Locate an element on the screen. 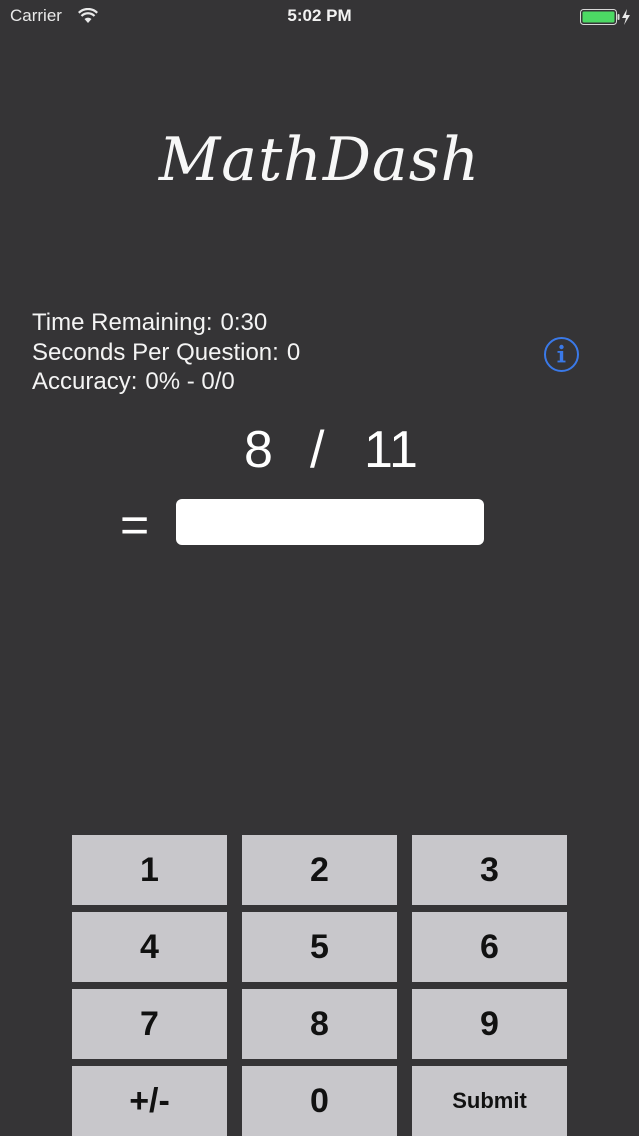 The height and width of the screenshot is (1136, 639). seconds-per-question-value: 0 is located at coordinates (293, 352).